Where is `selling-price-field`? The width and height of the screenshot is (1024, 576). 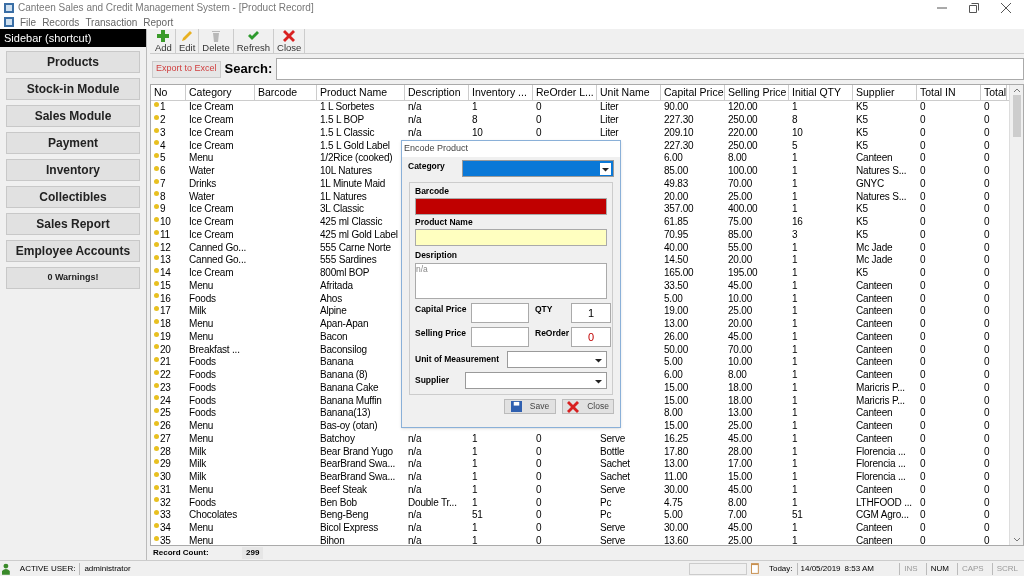 selling-price-field is located at coordinates (500, 337).